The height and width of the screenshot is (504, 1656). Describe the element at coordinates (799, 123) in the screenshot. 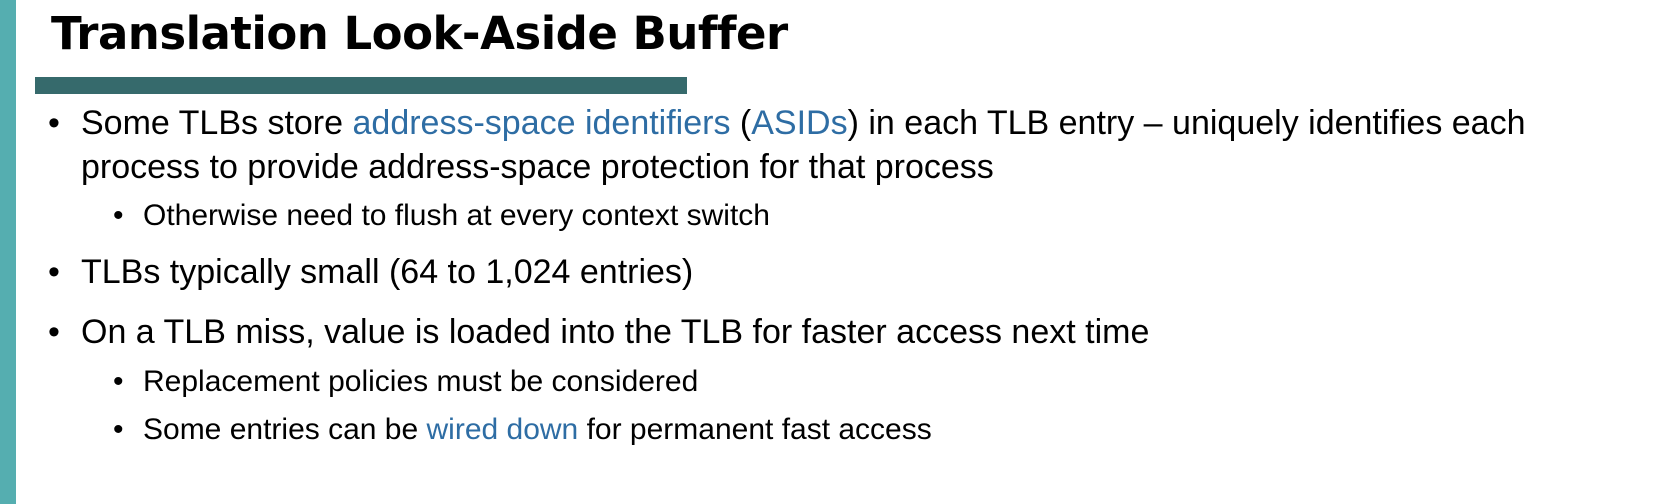

I see `highlight-asids: ASIDs` at that location.